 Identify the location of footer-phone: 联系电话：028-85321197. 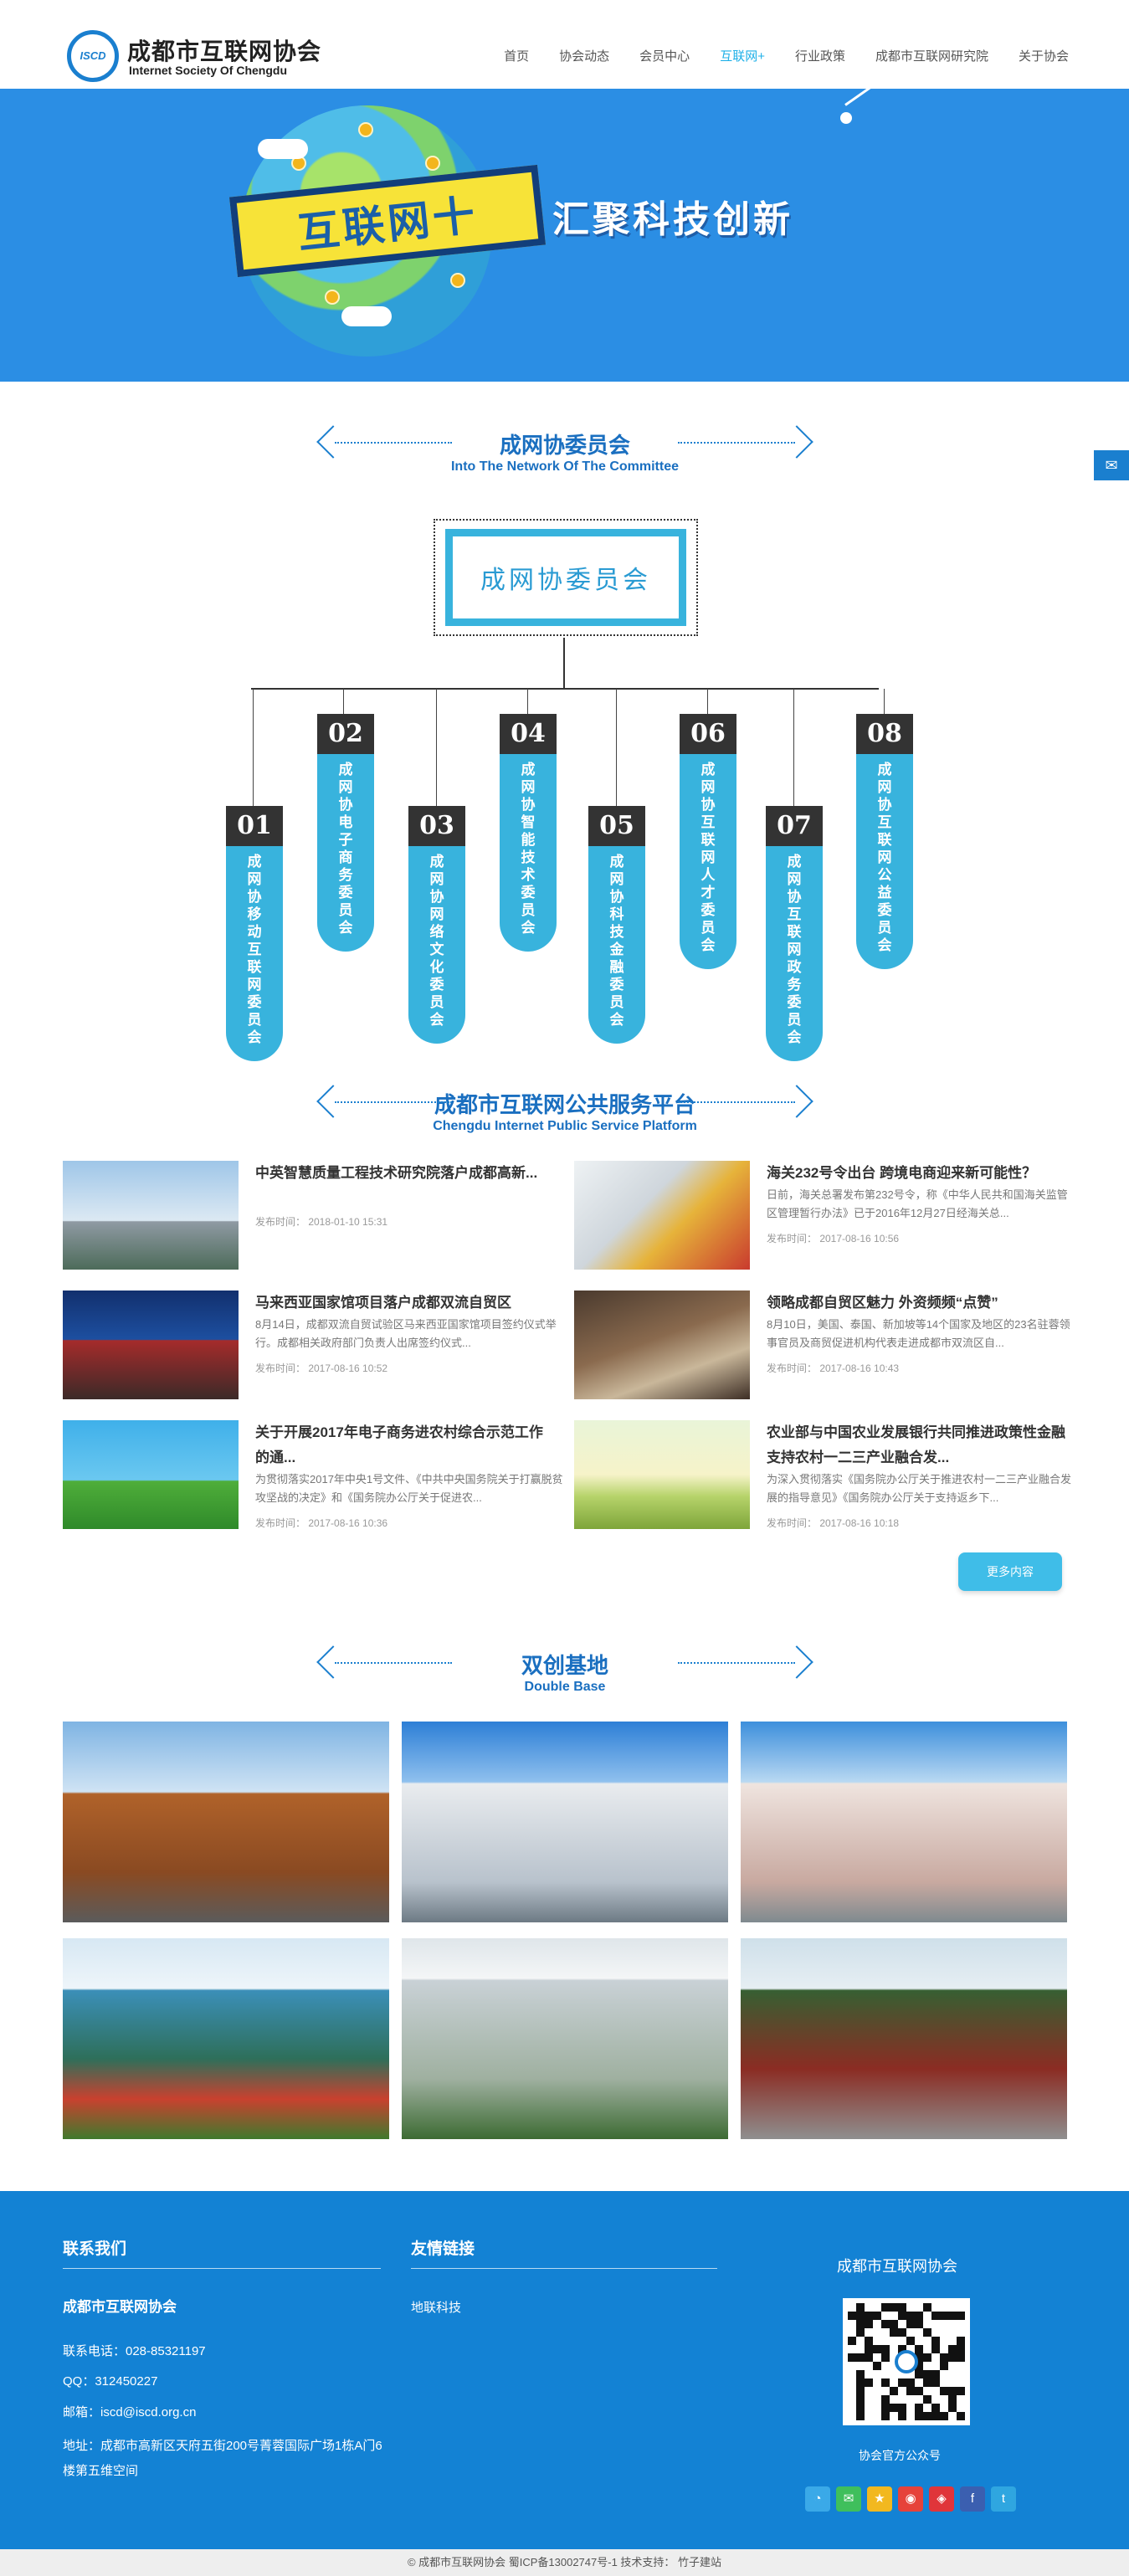
(134, 2351).